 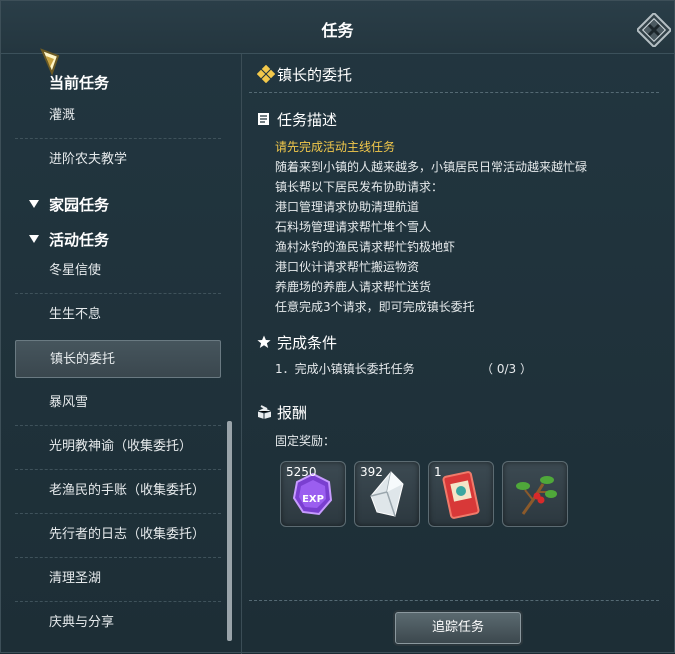 What do you see at coordinates (315, 75) in the screenshot?
I see `quest-title: 镇长的委托` at bounding box center [315, 75].